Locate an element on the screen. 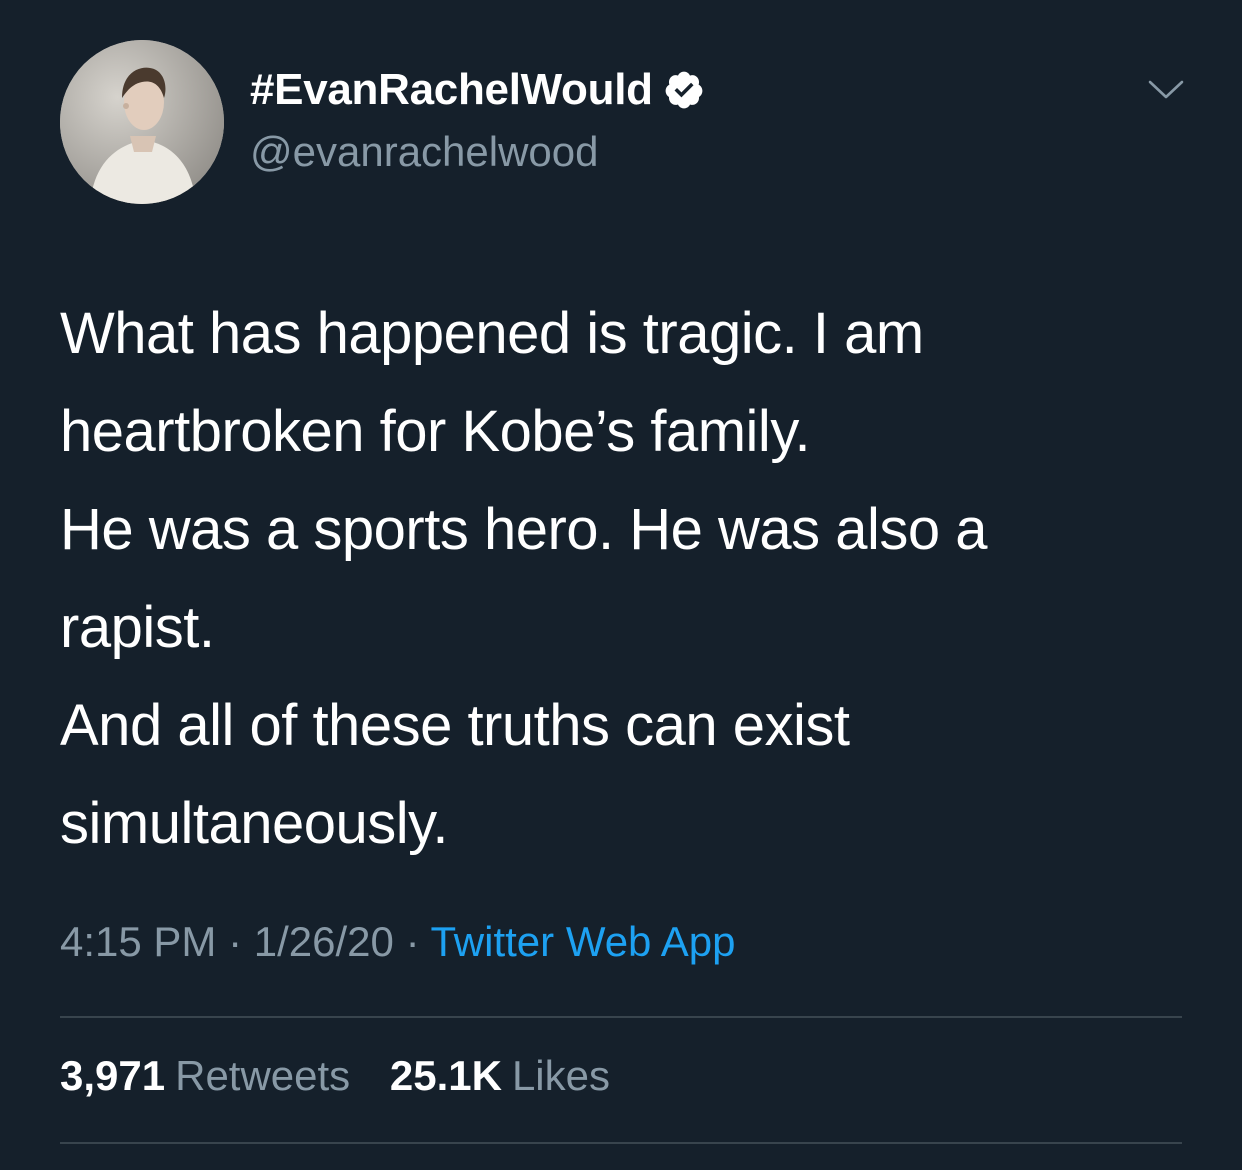 The height and width of the screenshot is (1170, 1242). author-info: #EvanRachelWould @evanrachelwood is located at coordinates (477, 120).